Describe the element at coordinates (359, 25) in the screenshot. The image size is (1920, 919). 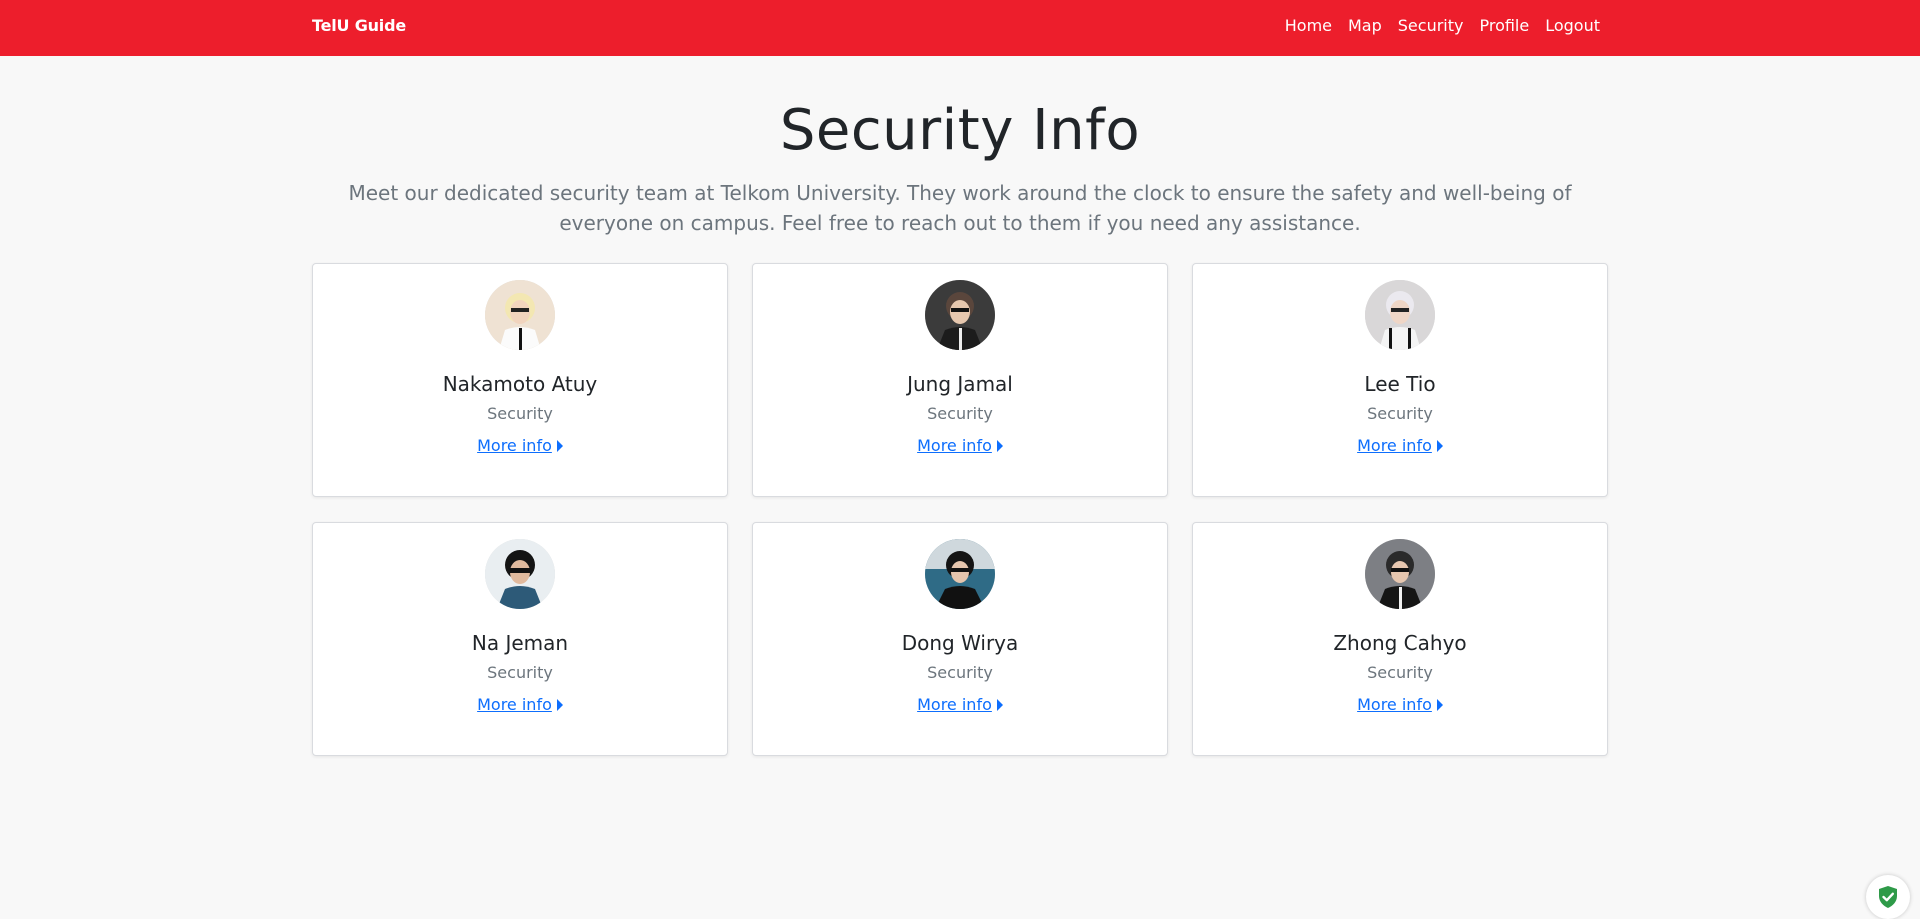
I see `brand-logo: TelU Guide` at that location.